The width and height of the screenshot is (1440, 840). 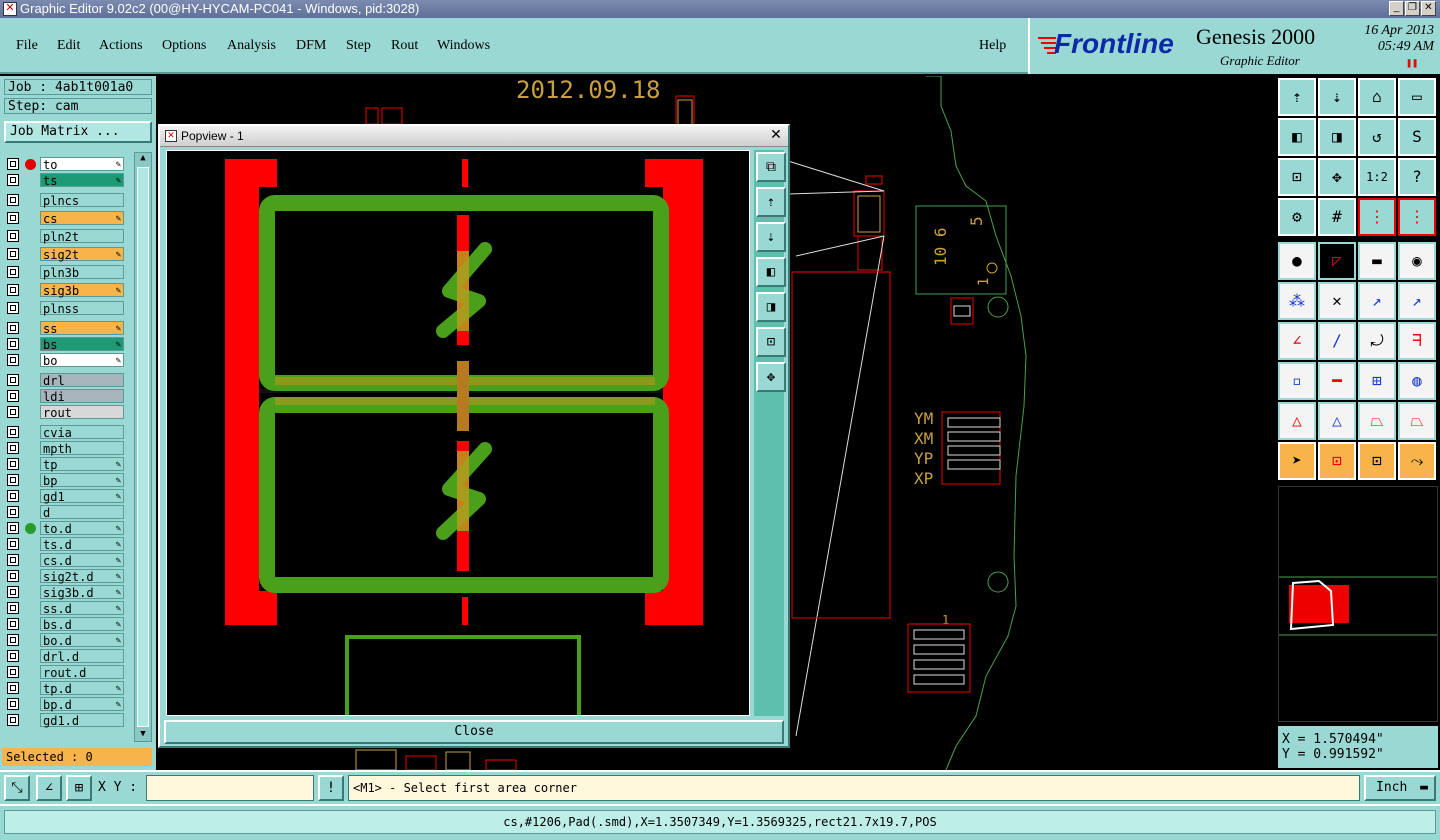 What do you see at coordinates (1297, 97) in the screenshot?
I see `tool-open-icon: ⇡` at bounding box center [1297, 97].